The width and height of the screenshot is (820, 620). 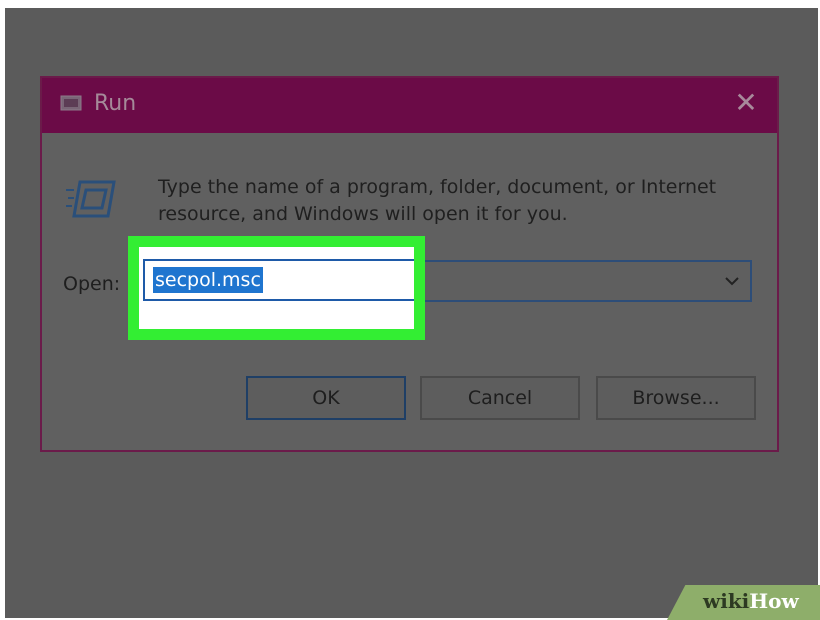 What do you see at coordinates (208, 280) in the screenshot?
I see `input-selected-text: secpol.msc` at bounding box center [208, 280].